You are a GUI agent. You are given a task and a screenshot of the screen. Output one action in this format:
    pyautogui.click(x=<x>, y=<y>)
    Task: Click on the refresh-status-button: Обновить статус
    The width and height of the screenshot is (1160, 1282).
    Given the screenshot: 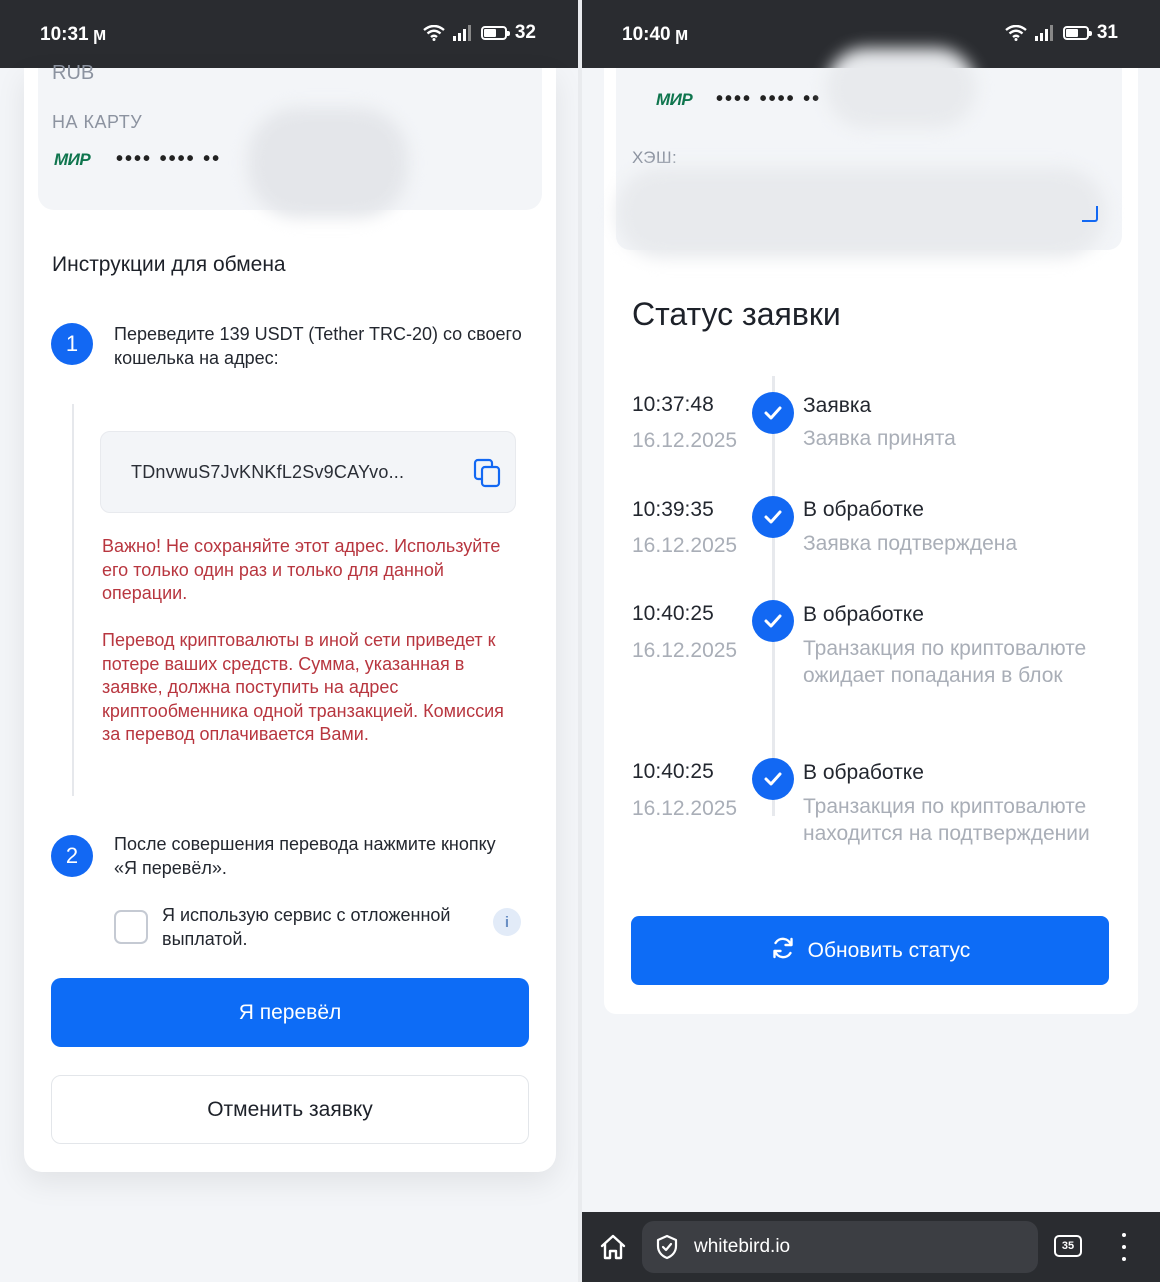 What is the action you would take?
    pyautogui.click(x=870, y=950)
    